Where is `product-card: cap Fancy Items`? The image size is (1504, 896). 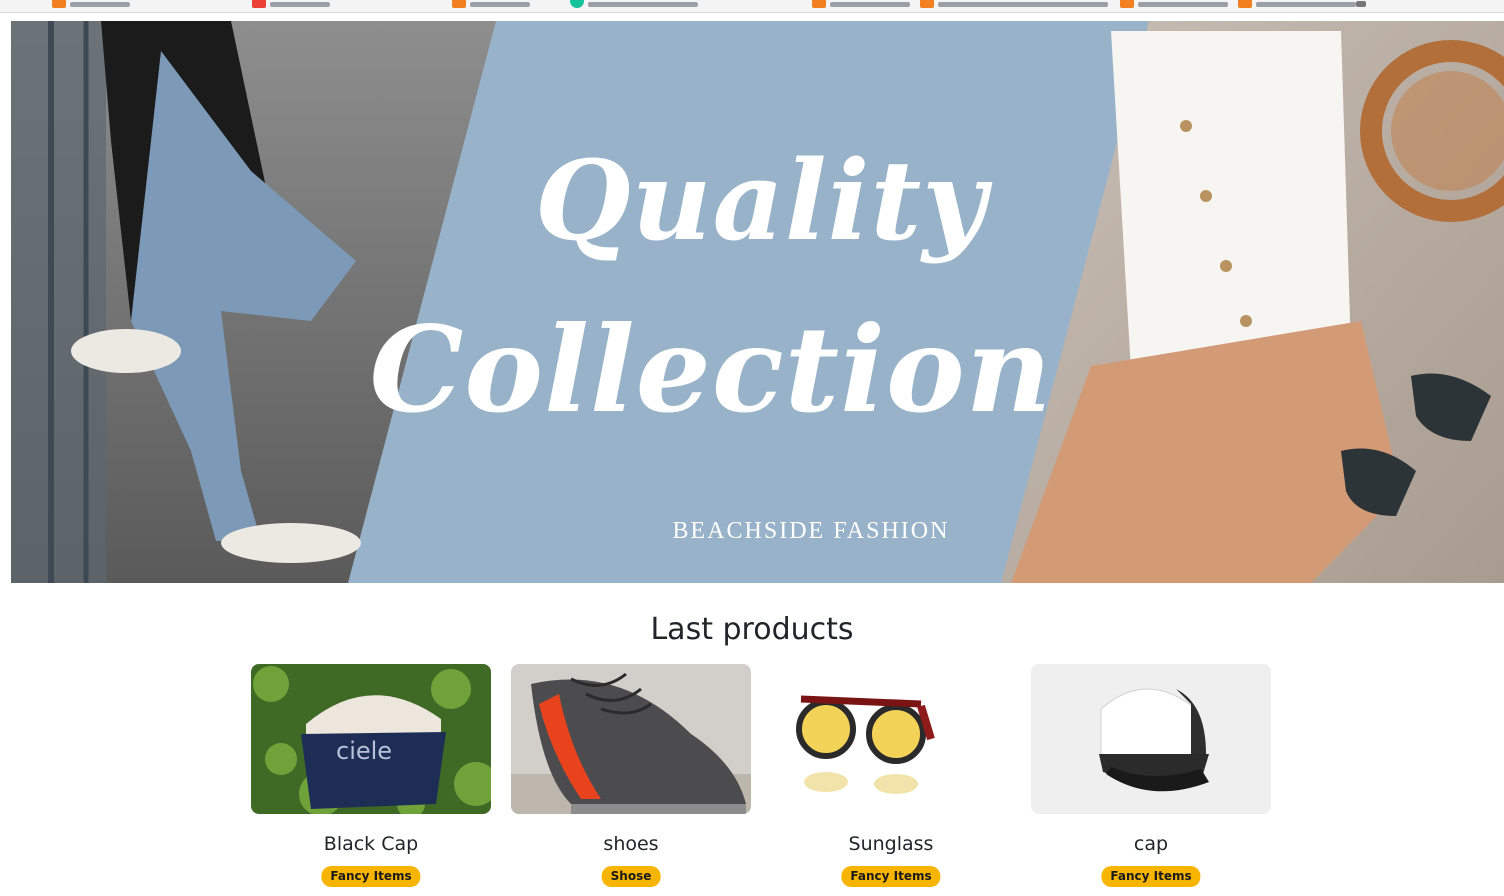
product-card: cap Fancy Items is located at coordinates (1151, 780).